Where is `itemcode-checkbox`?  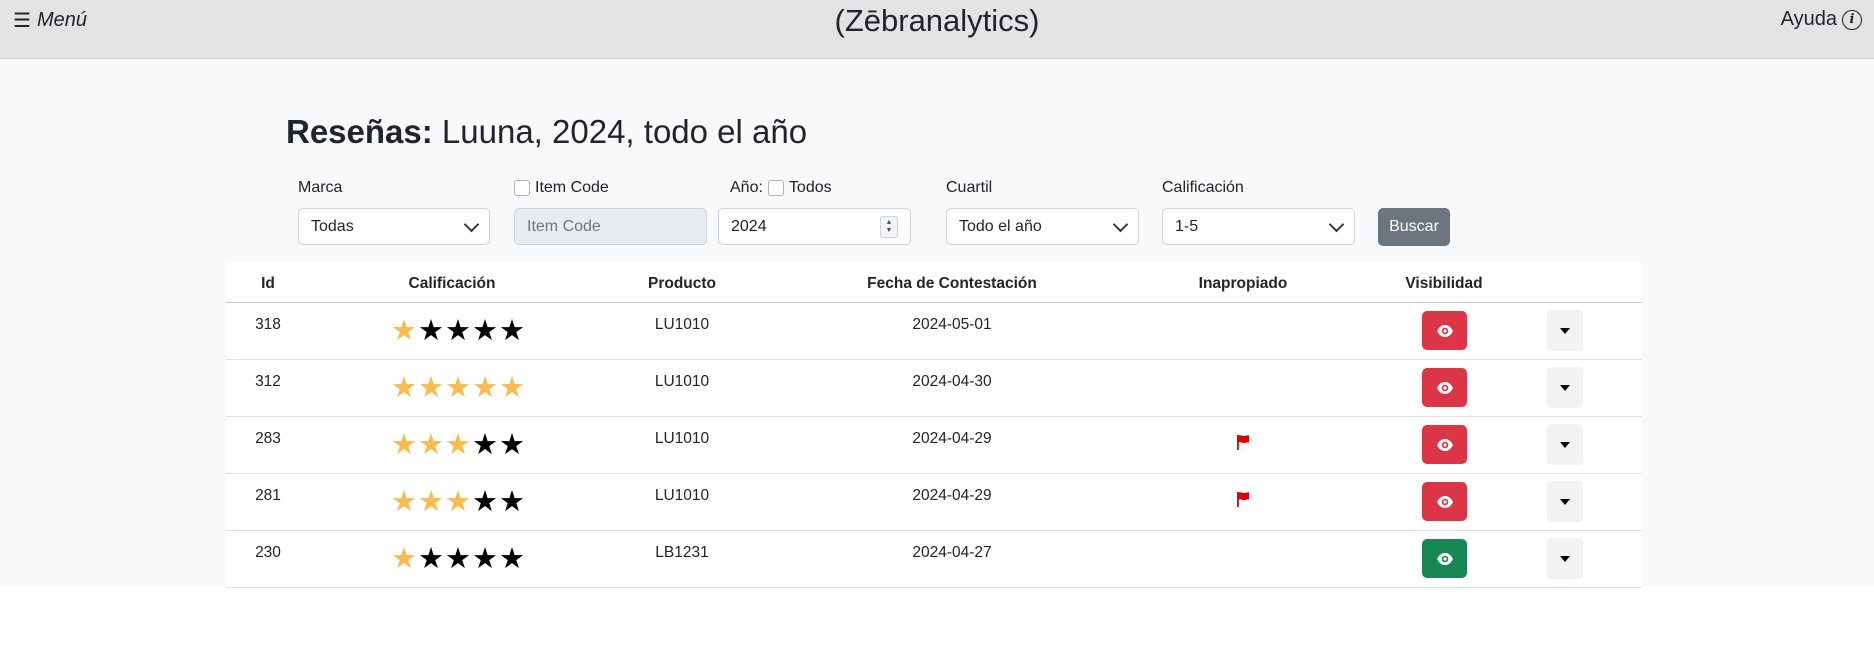
itemcode-checkbox is located at coordinates (522, 188).